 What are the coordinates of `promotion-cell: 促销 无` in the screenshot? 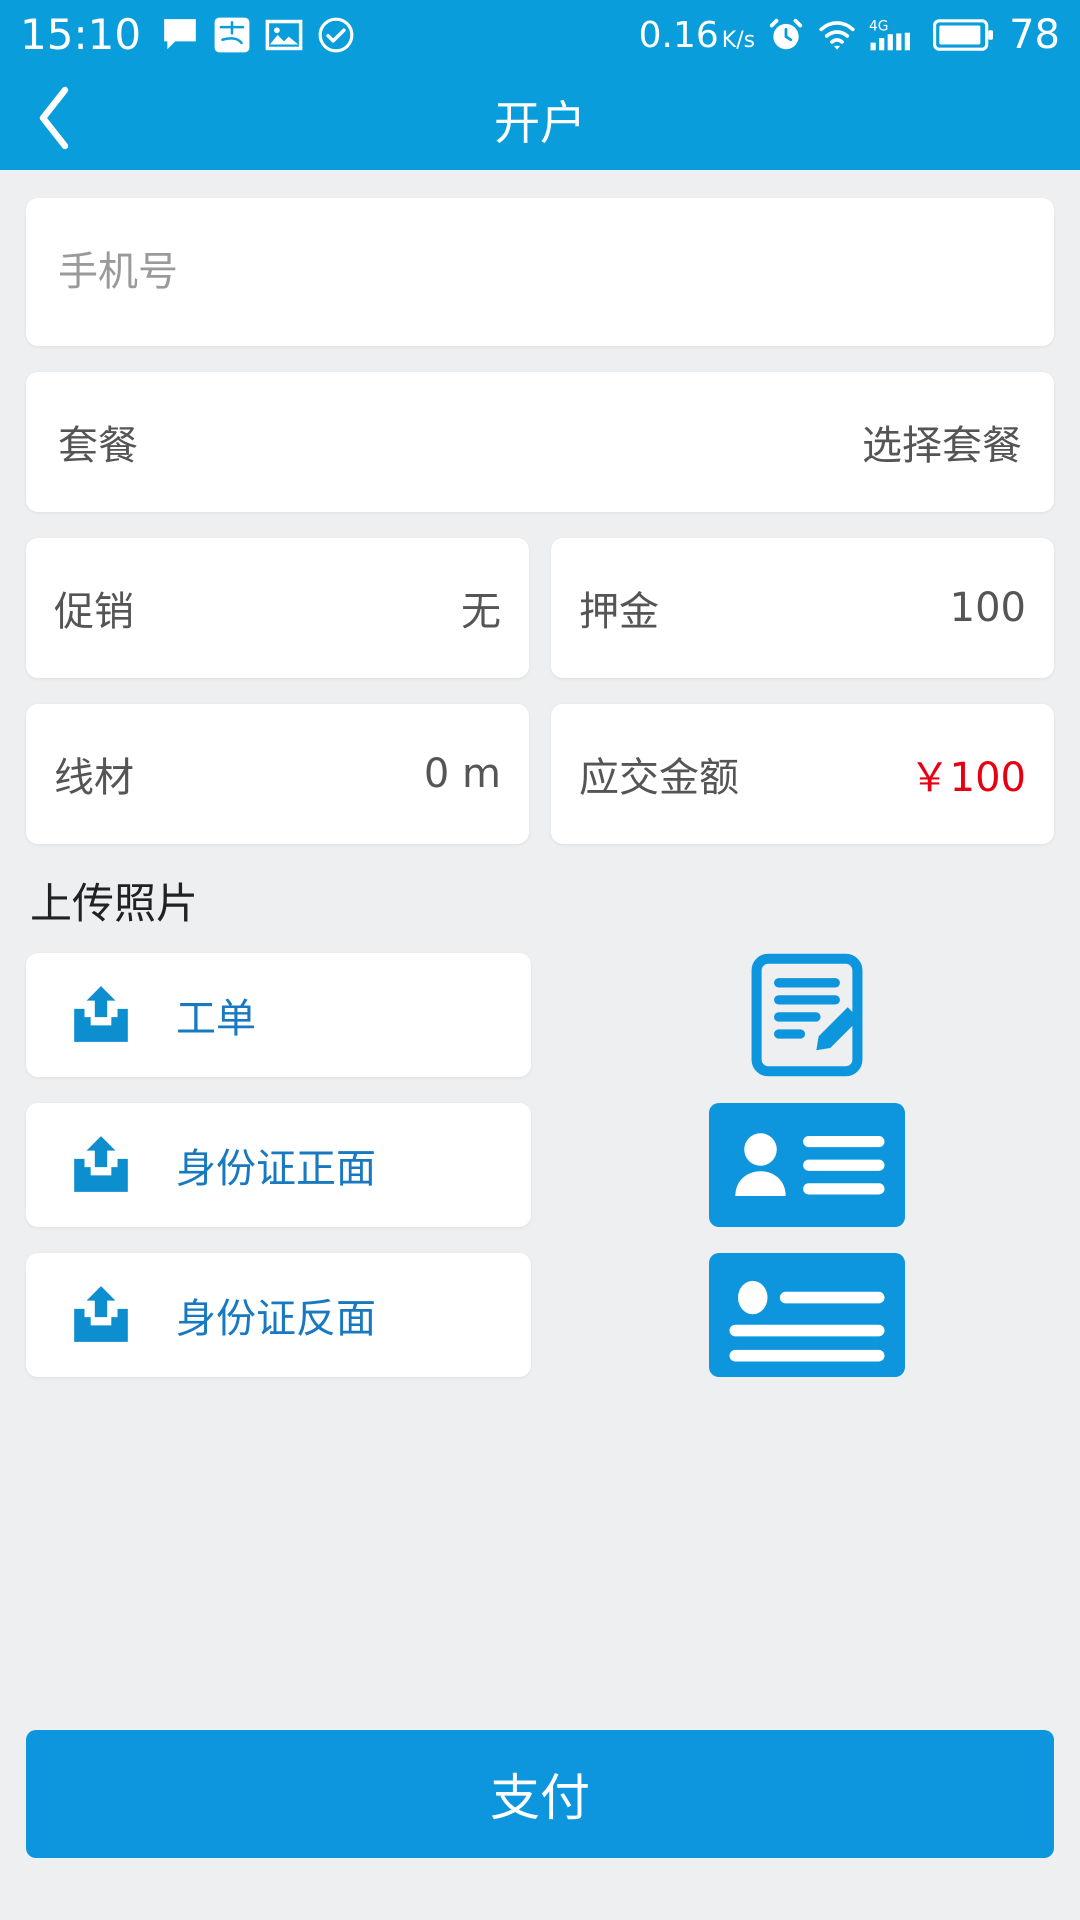 It's located at (277, 608).